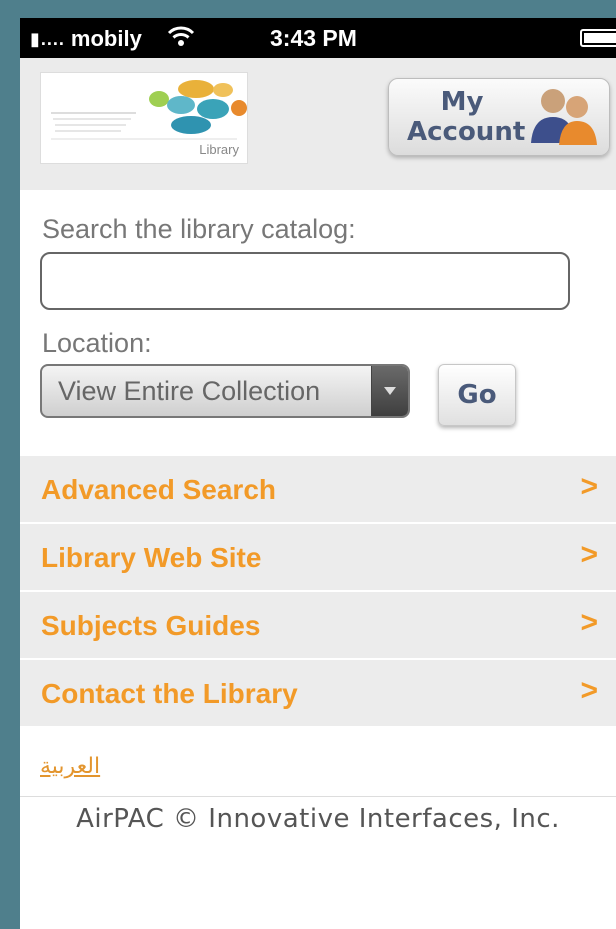 This screenshot has width=616, height=929. I want to click on dropdown-arrow-icon, so click(389, 391).